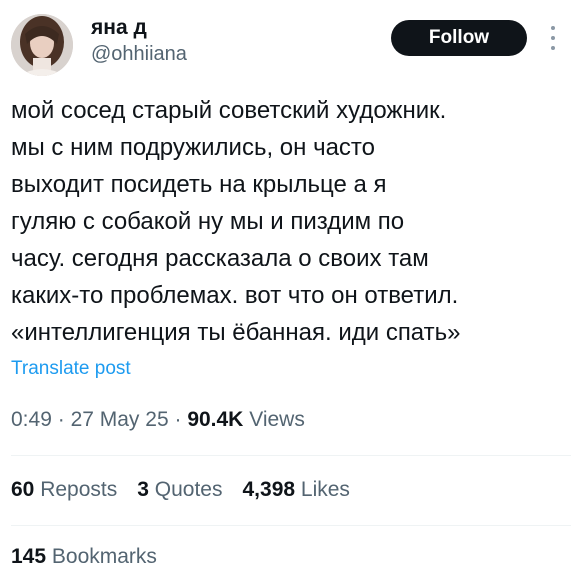 The width and height of the screenshot is (582, 587). I want to click on display-name: яна д, so click(139, 28).